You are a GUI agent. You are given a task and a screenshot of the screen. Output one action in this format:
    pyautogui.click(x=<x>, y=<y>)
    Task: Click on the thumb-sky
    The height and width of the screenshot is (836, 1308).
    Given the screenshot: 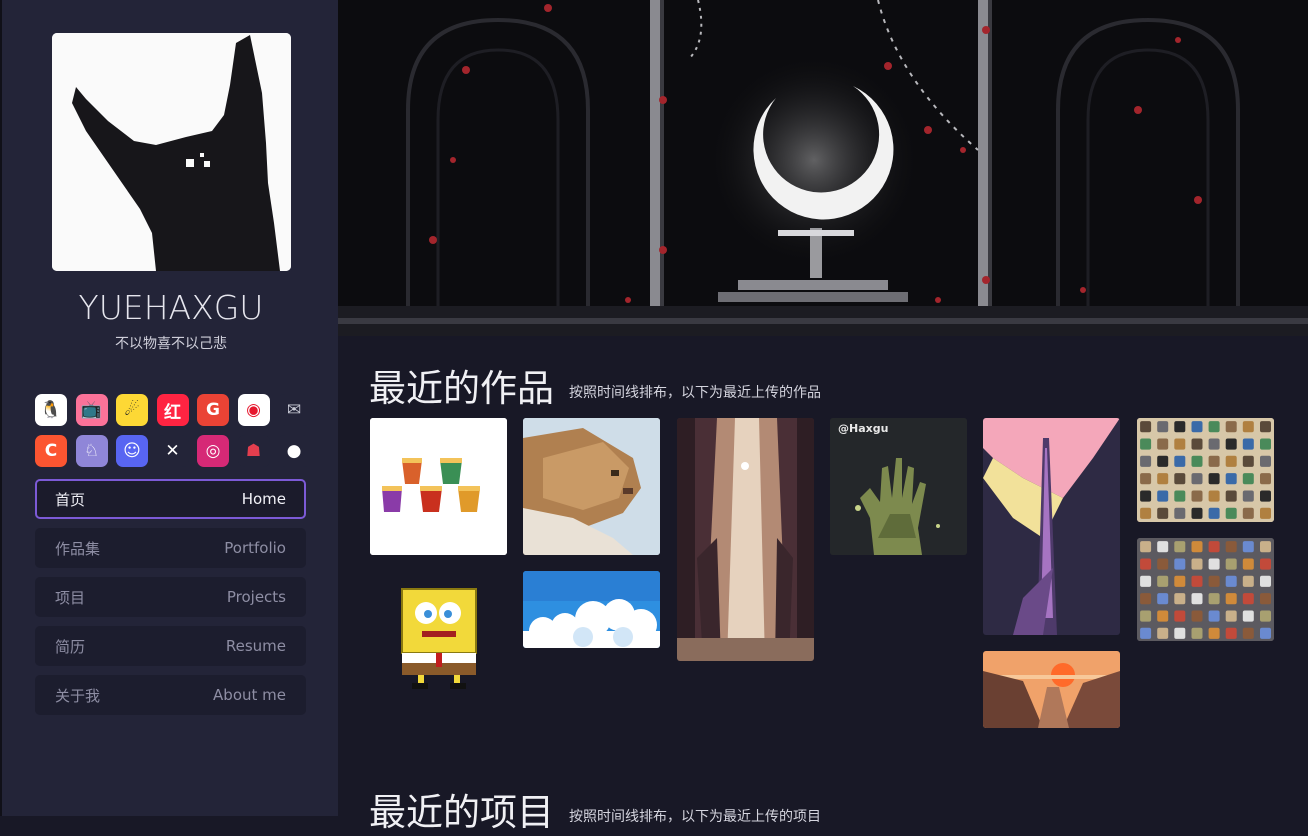 What is the action you would take?
    pyautogui.click(x=591, y=609)
    